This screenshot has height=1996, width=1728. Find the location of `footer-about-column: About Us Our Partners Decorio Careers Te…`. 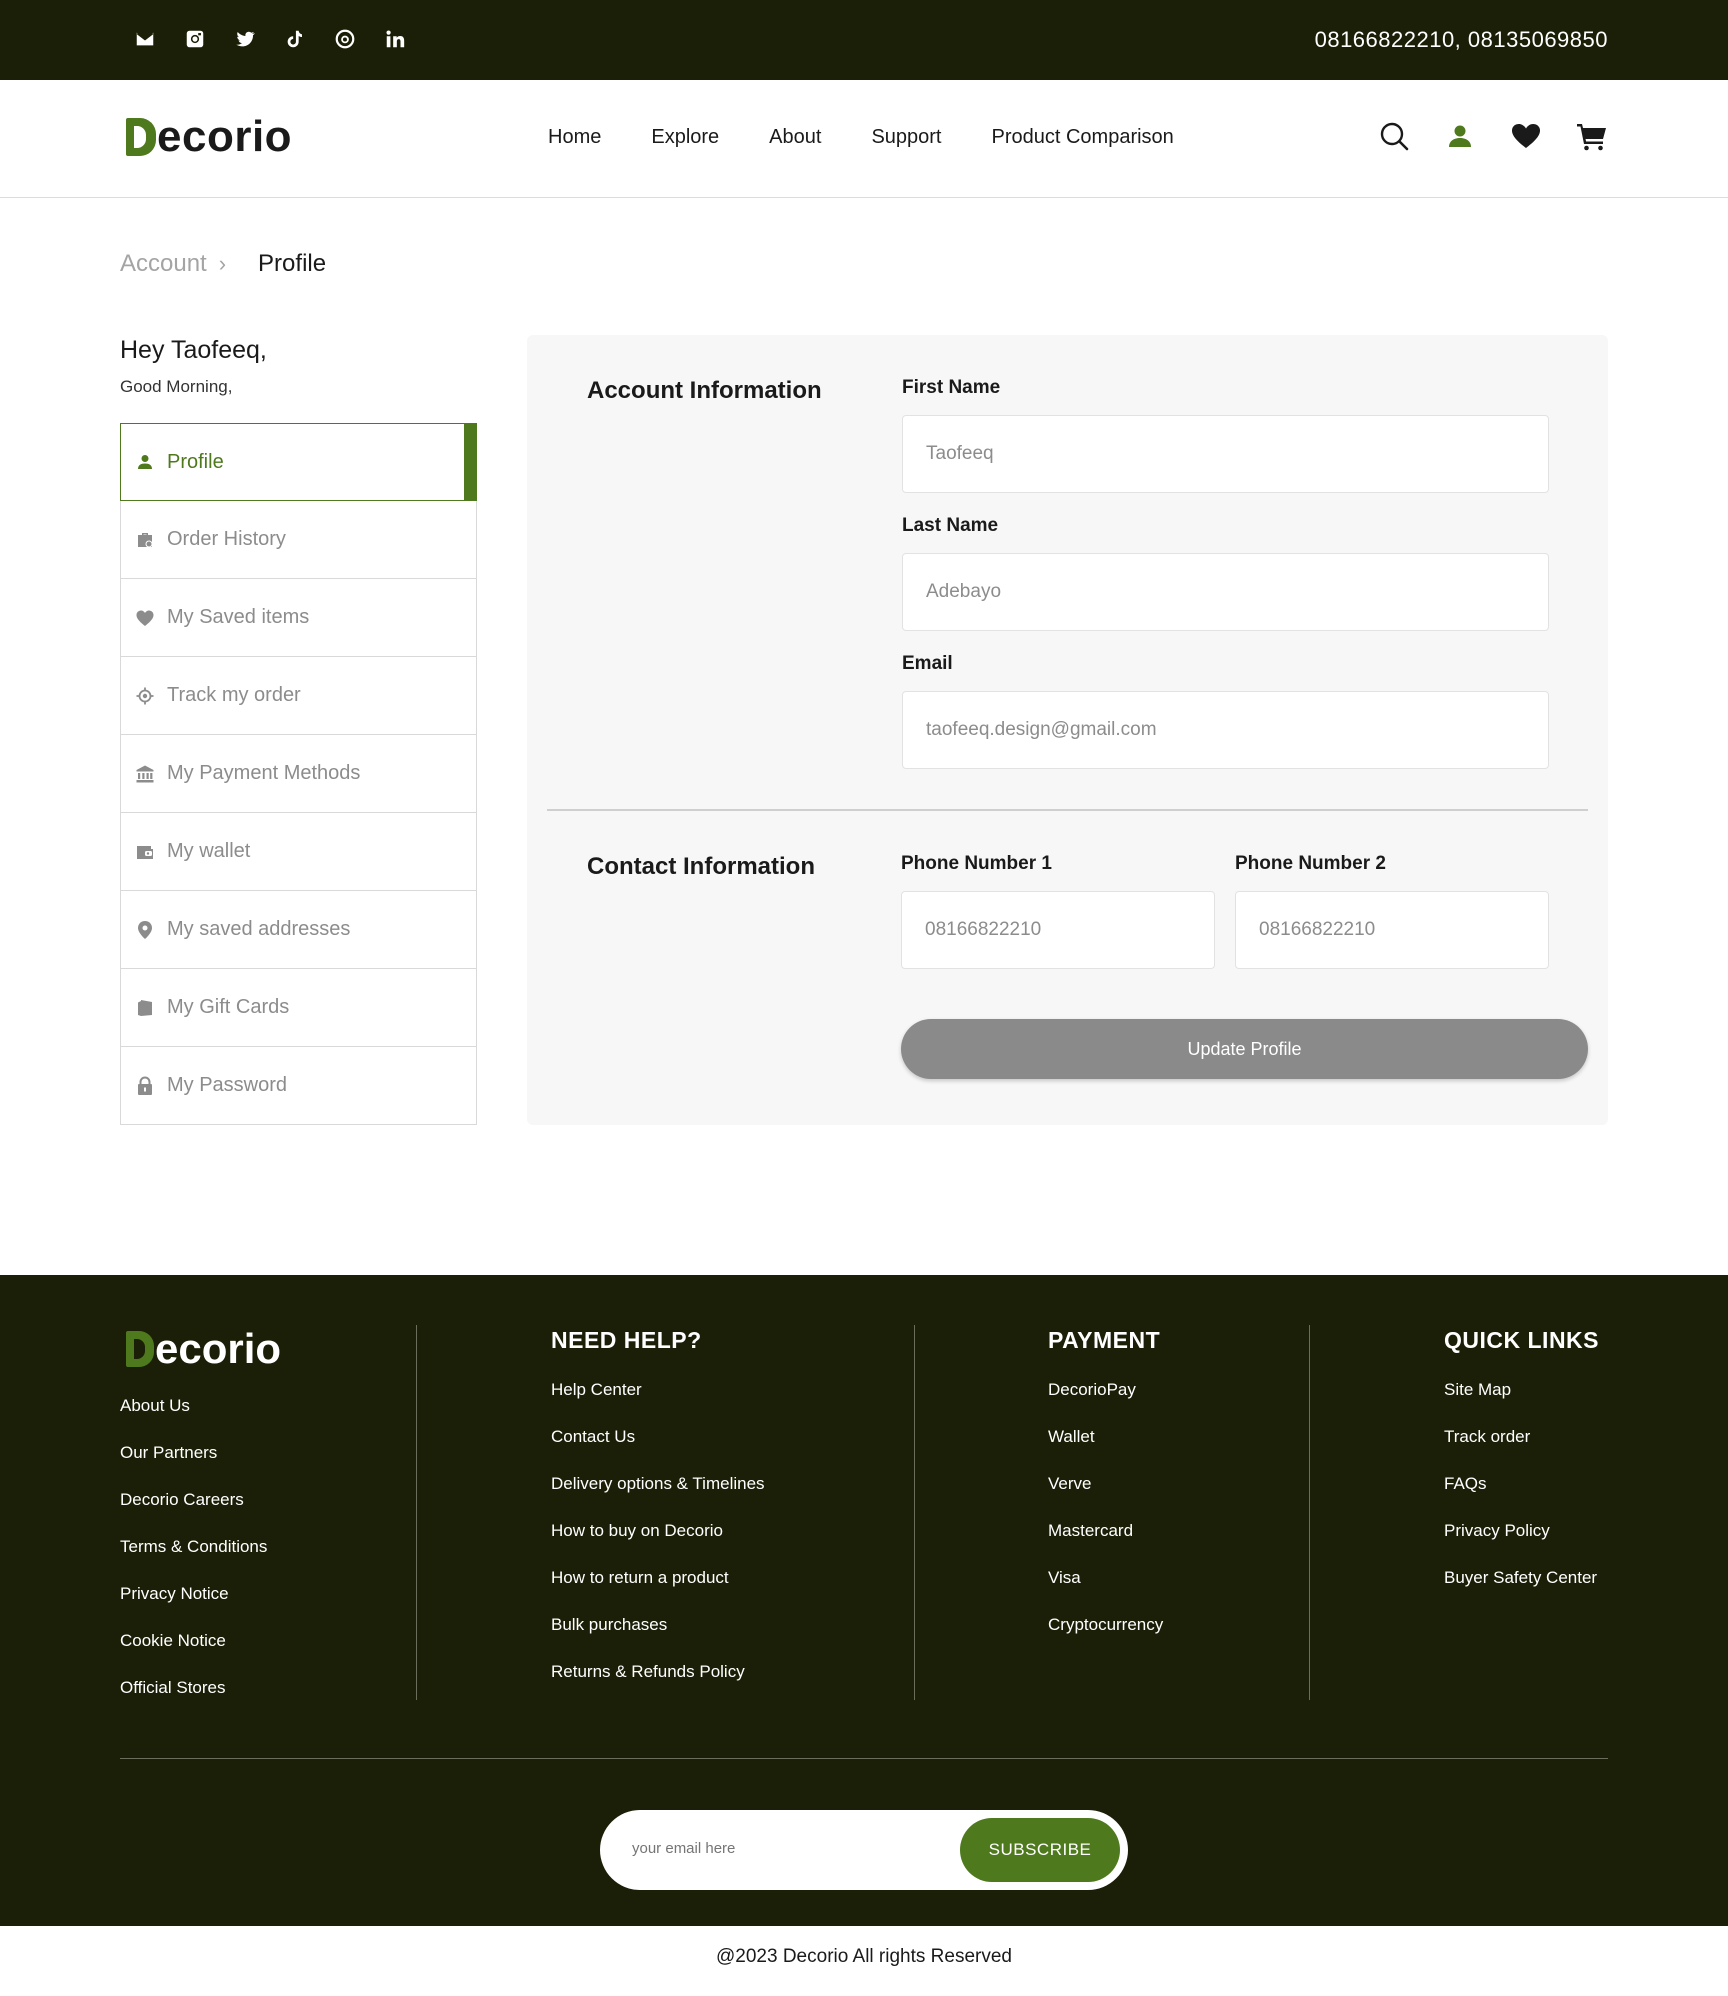

footer-about-column: About Us Our Partners Decorio Careers Te… is located at coordinates (193, 1560).